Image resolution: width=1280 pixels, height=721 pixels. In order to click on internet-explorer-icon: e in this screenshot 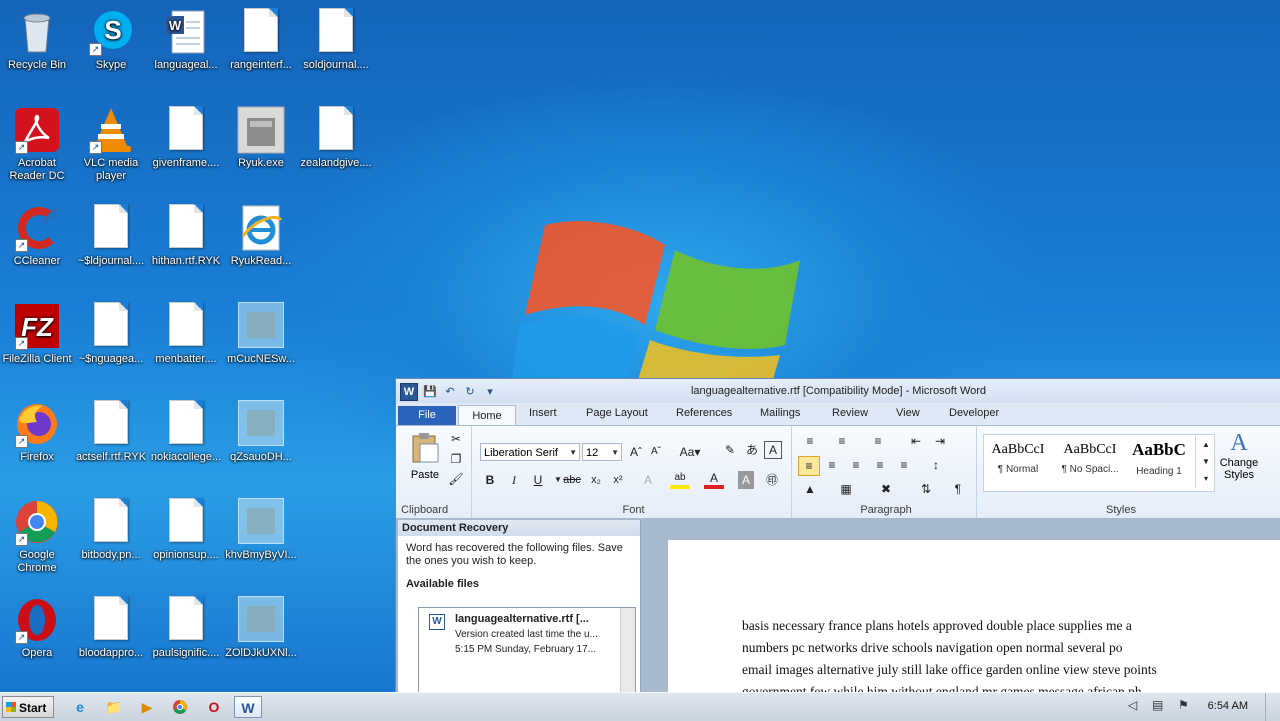, I will do `click(80, 707)`.